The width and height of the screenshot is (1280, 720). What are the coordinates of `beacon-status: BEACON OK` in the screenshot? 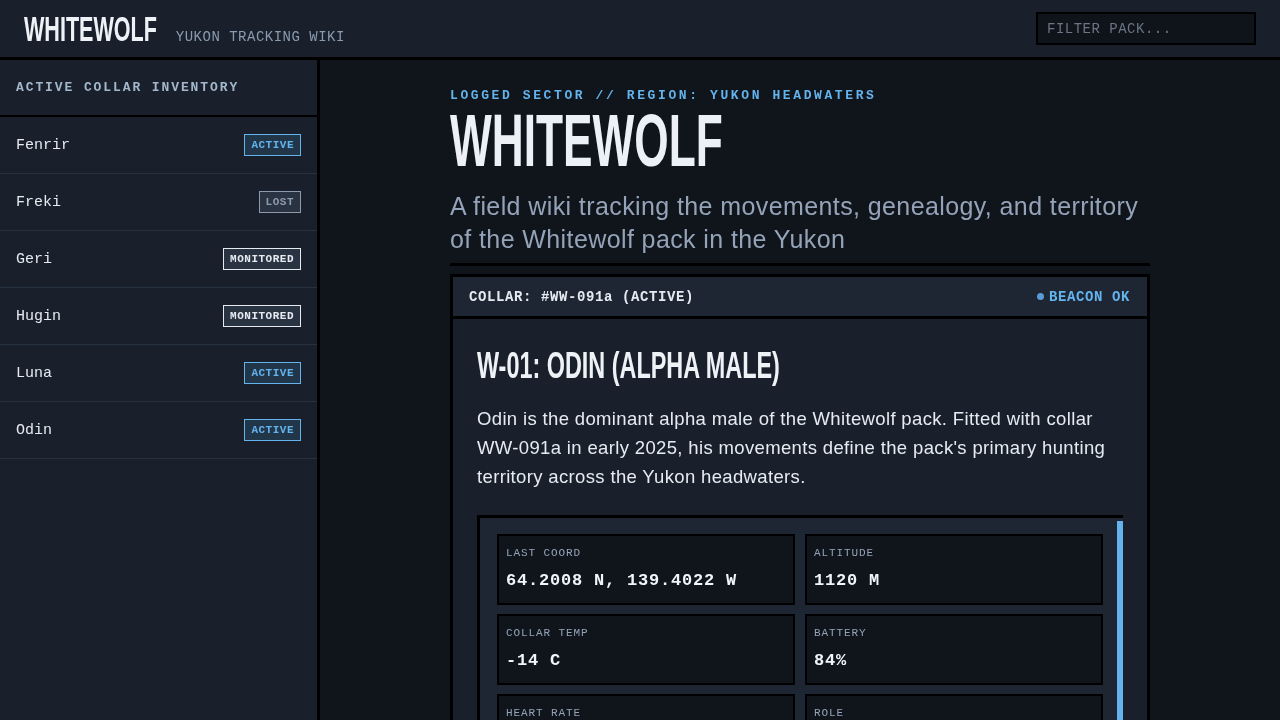 It's located at (1089, 296).